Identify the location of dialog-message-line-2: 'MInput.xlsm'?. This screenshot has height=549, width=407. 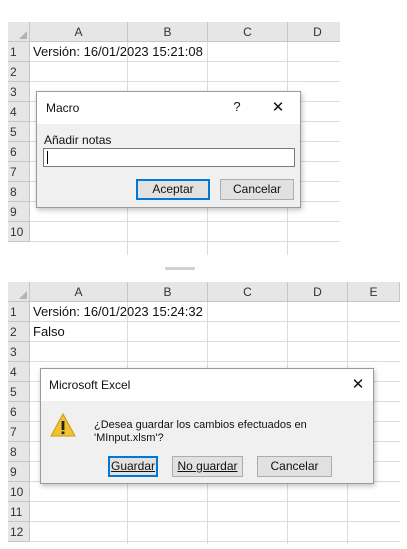
(129, 438).